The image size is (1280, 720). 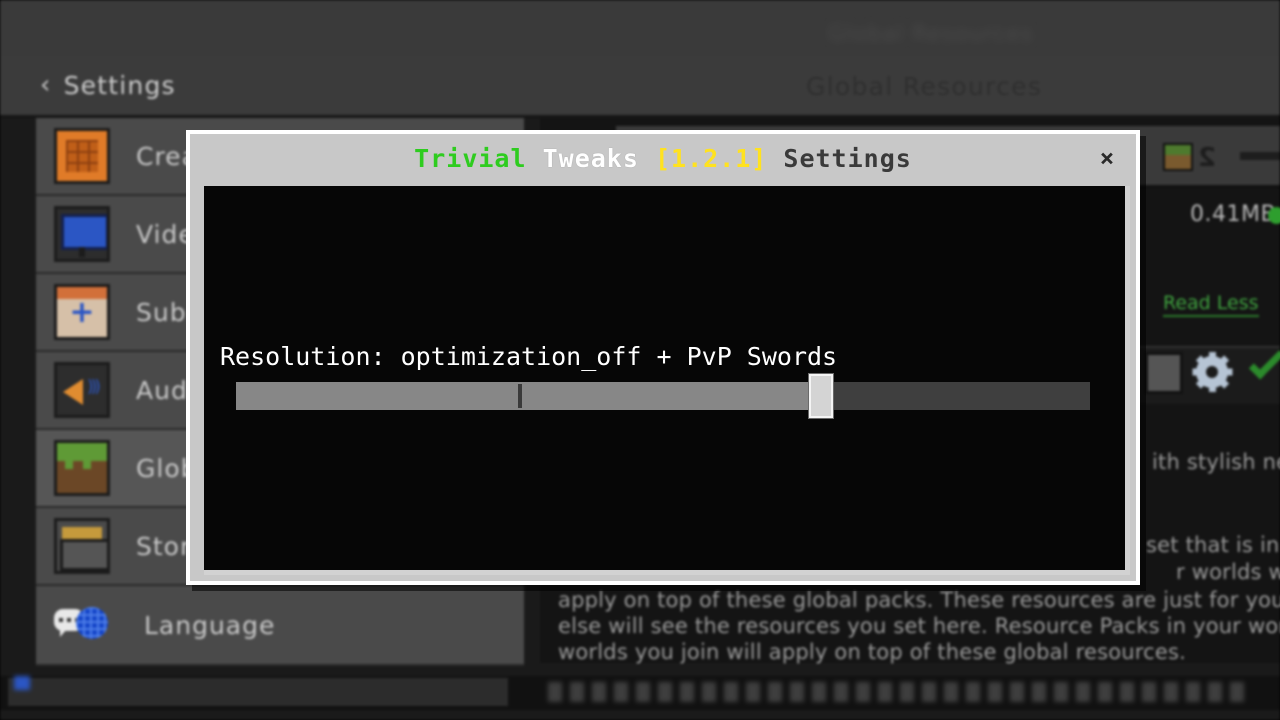 I want to click on header-bar, so click(x=640, y=87).